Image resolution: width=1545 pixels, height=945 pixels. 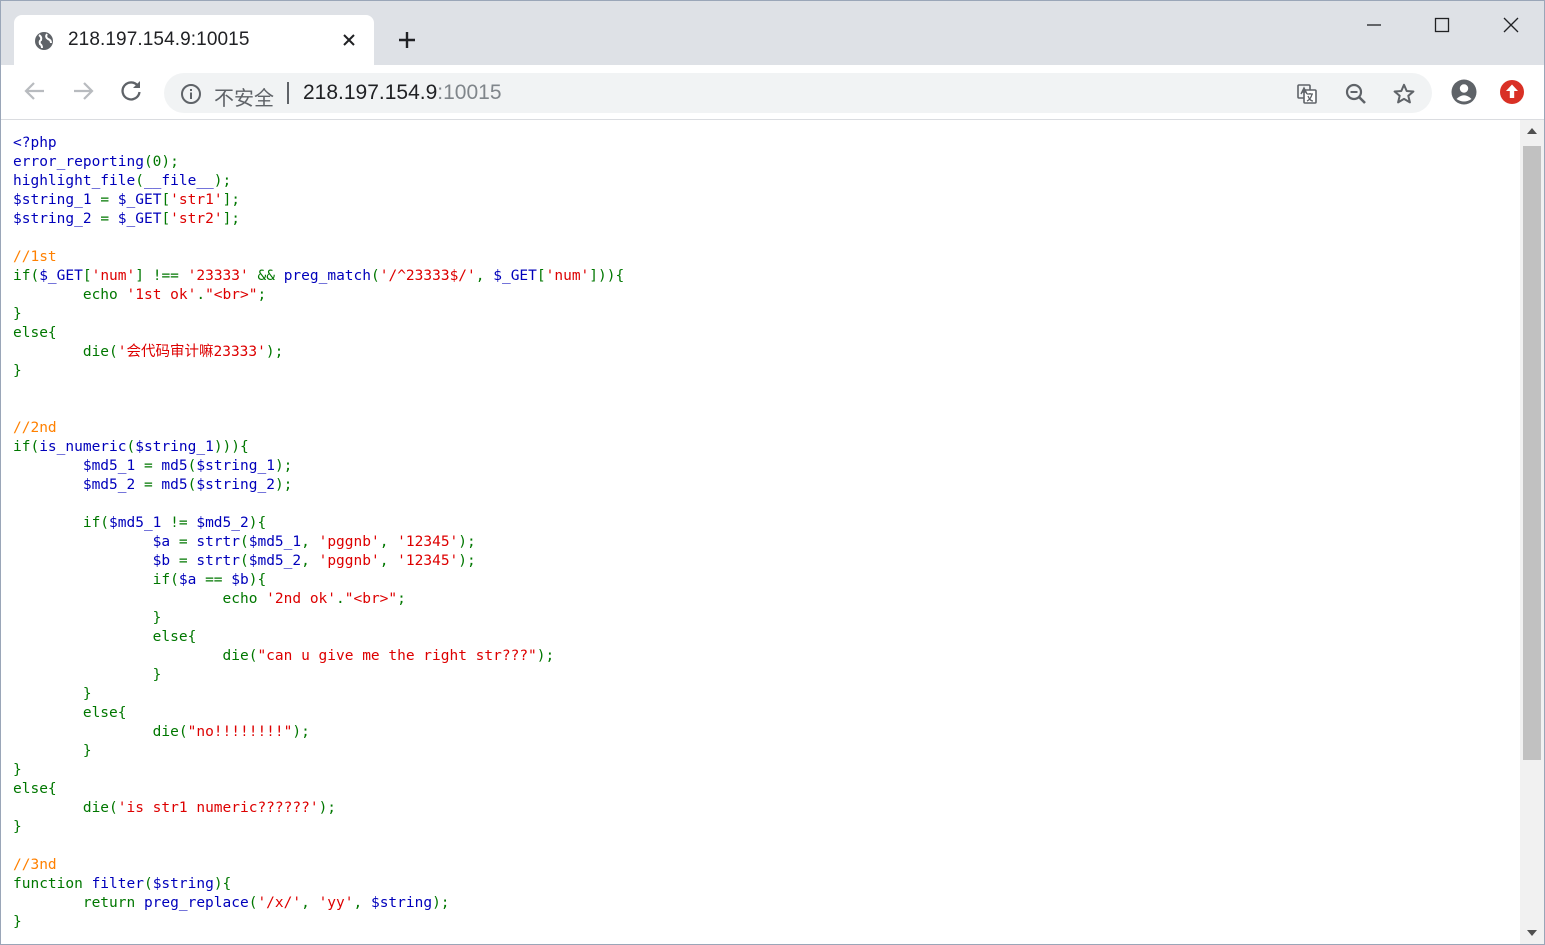 What do you see at coordinates (159, 39) in the screenshot?
I see `tab-title: 218.197.154.9:10015` at bounding box center [159, 39].